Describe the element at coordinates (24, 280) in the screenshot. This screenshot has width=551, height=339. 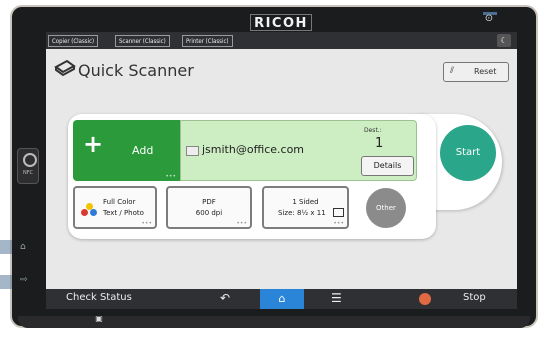
I see `login-icon: ⇨` at that location.